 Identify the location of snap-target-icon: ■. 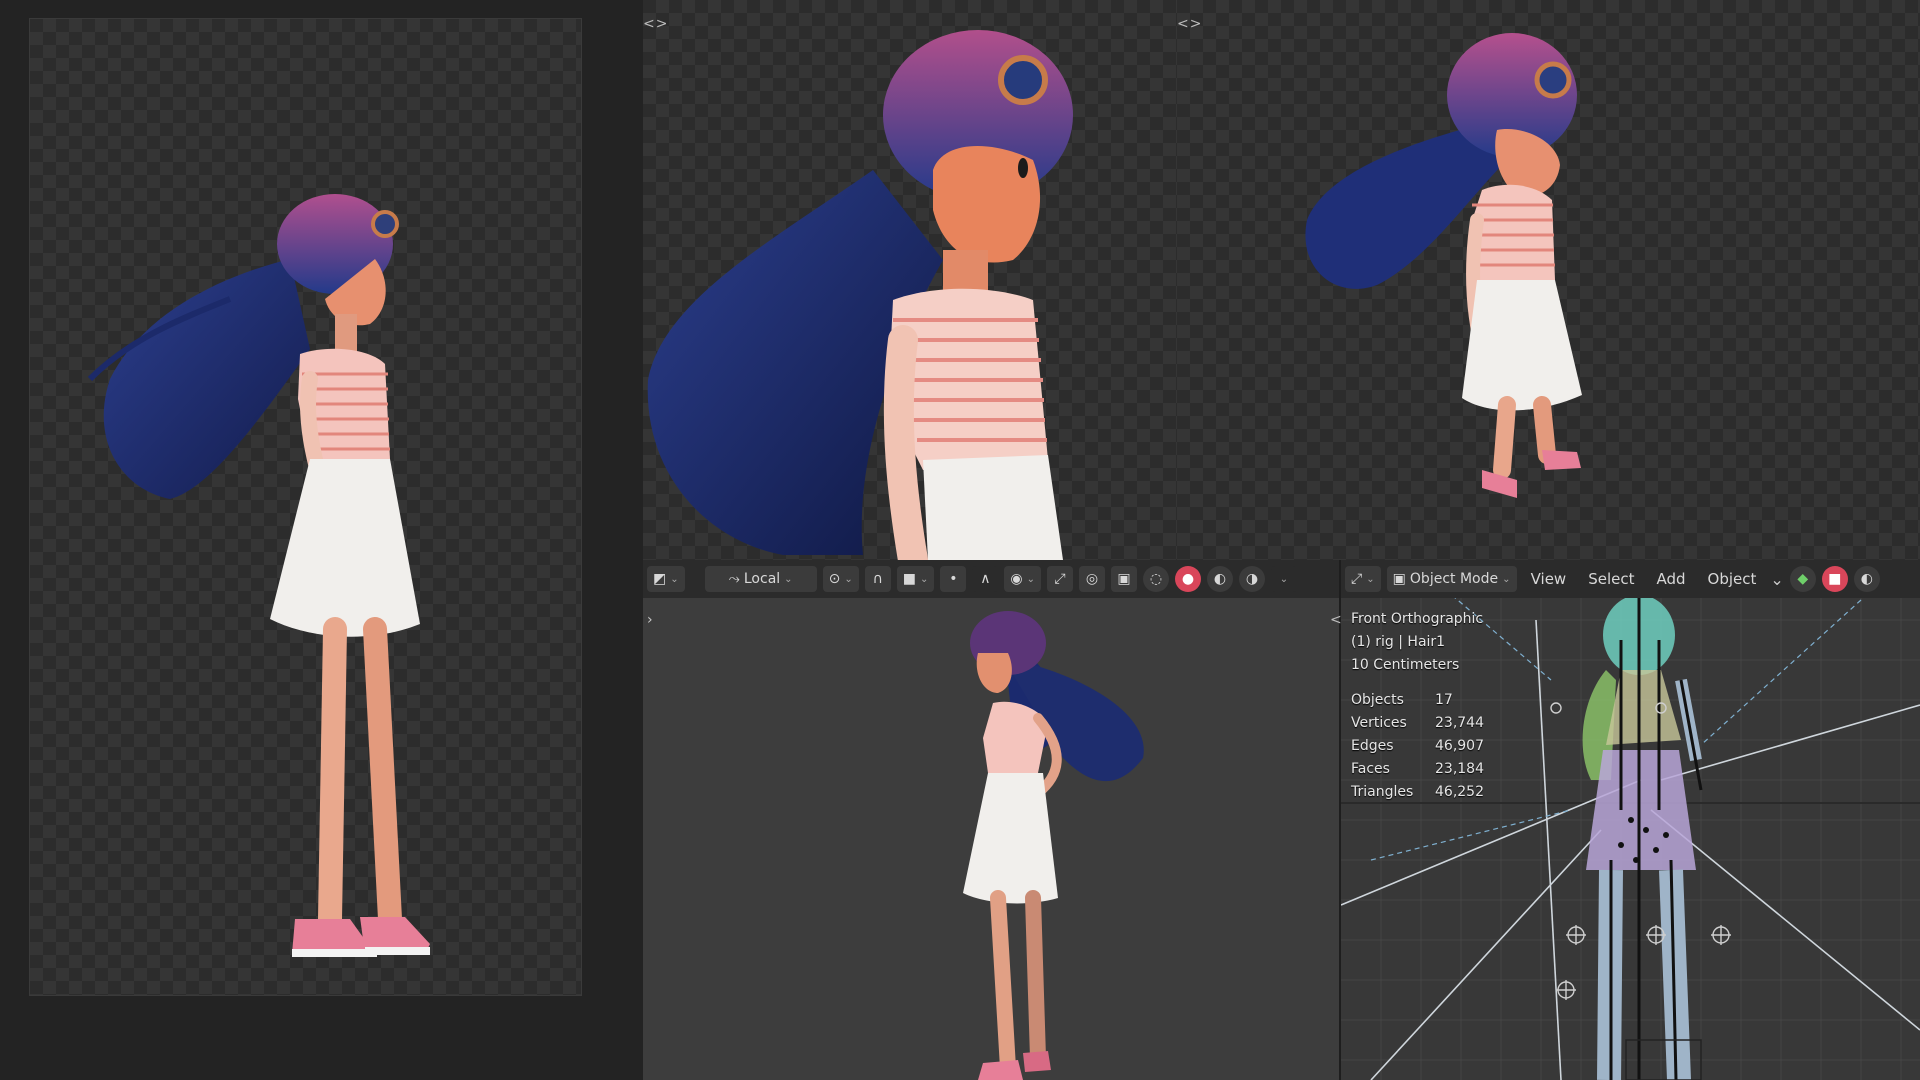
(909, 579).